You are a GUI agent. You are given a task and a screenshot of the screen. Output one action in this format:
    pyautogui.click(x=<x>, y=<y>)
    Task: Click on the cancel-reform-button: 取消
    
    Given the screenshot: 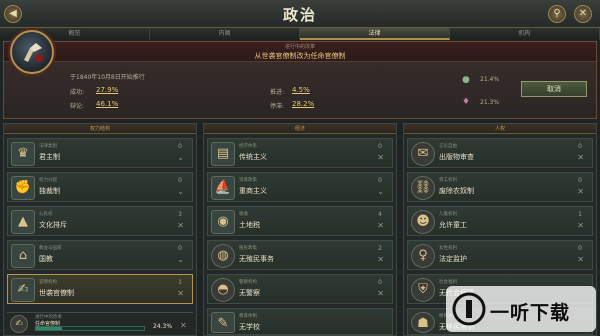 What is the action you would take?
    pyautogui.click(x=554, y=89)
    